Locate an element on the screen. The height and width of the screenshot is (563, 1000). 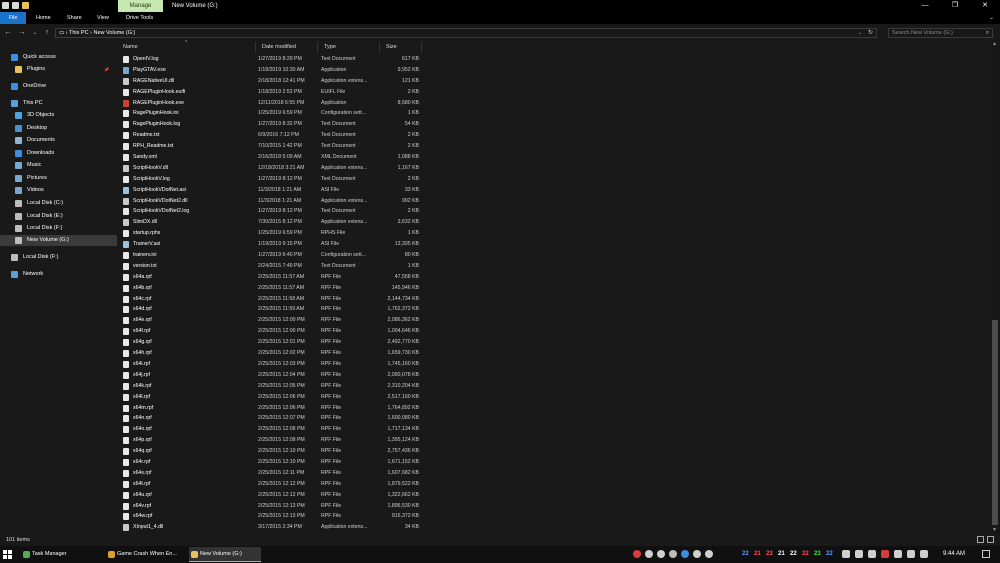
search-input: Search New Volume (G:) ⌕ is located at coordinates (940, 33).